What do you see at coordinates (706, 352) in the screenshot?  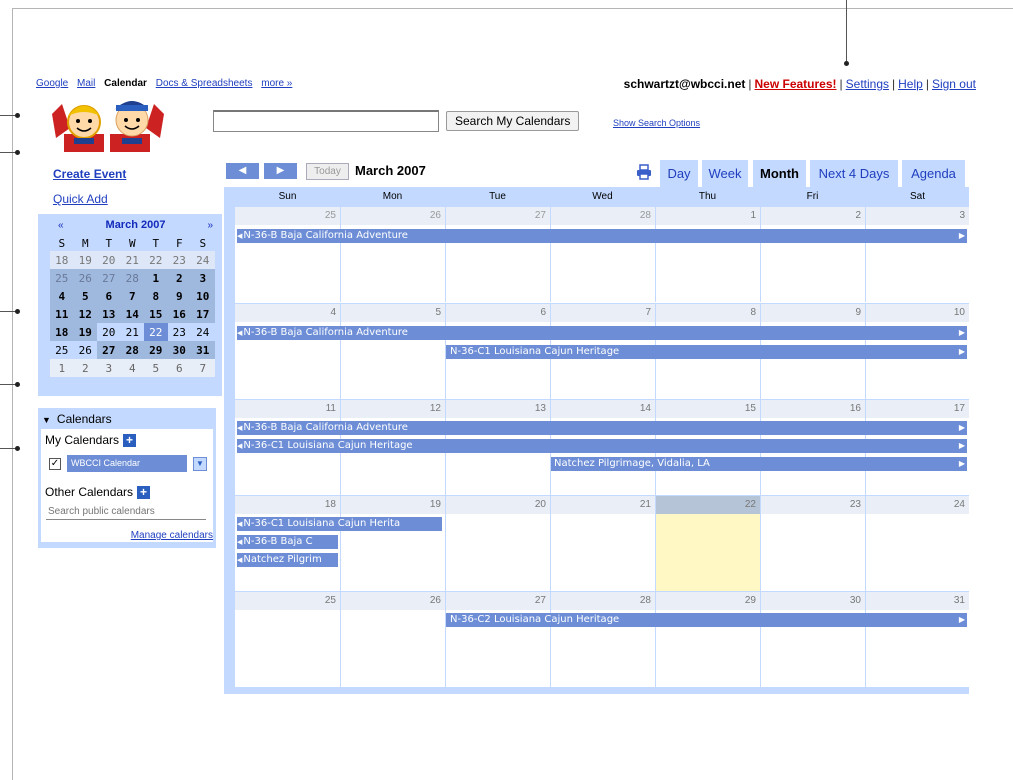 I see `event-bar: N-36-C1 Louisiana Cajun Heritage ▶` at bounding box center [706, 352].